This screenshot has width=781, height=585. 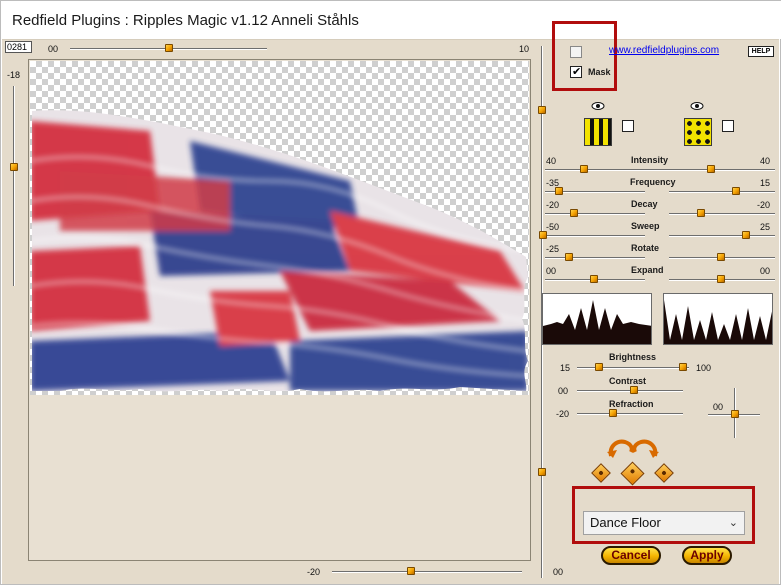 What do you see at coordinates (169, 48) in the screenshot?
I see `top-slider-thumb` at bounding box center [169, 48].